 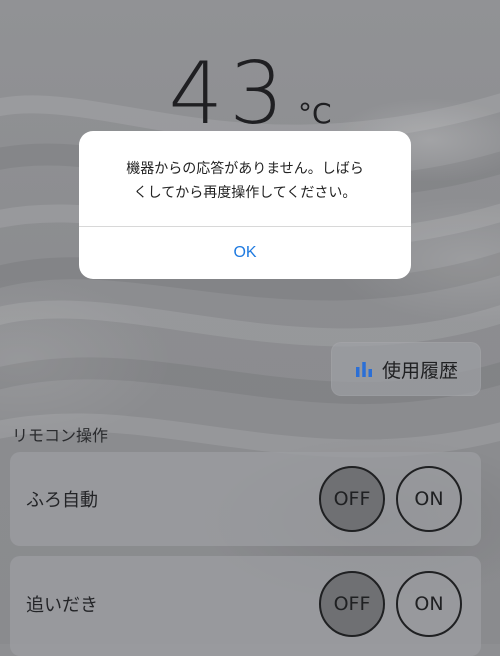 What do you see at coordinates (429, 604) in the screenshot?
I see `reheat-on-button: ON` at bounding box center [429, 604].